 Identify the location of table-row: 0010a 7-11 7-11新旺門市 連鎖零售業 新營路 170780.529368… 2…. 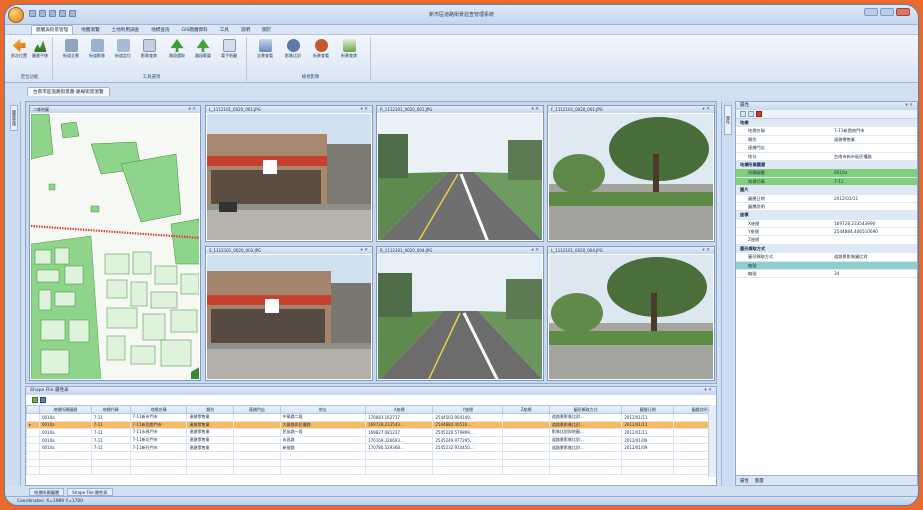
(368, 447).